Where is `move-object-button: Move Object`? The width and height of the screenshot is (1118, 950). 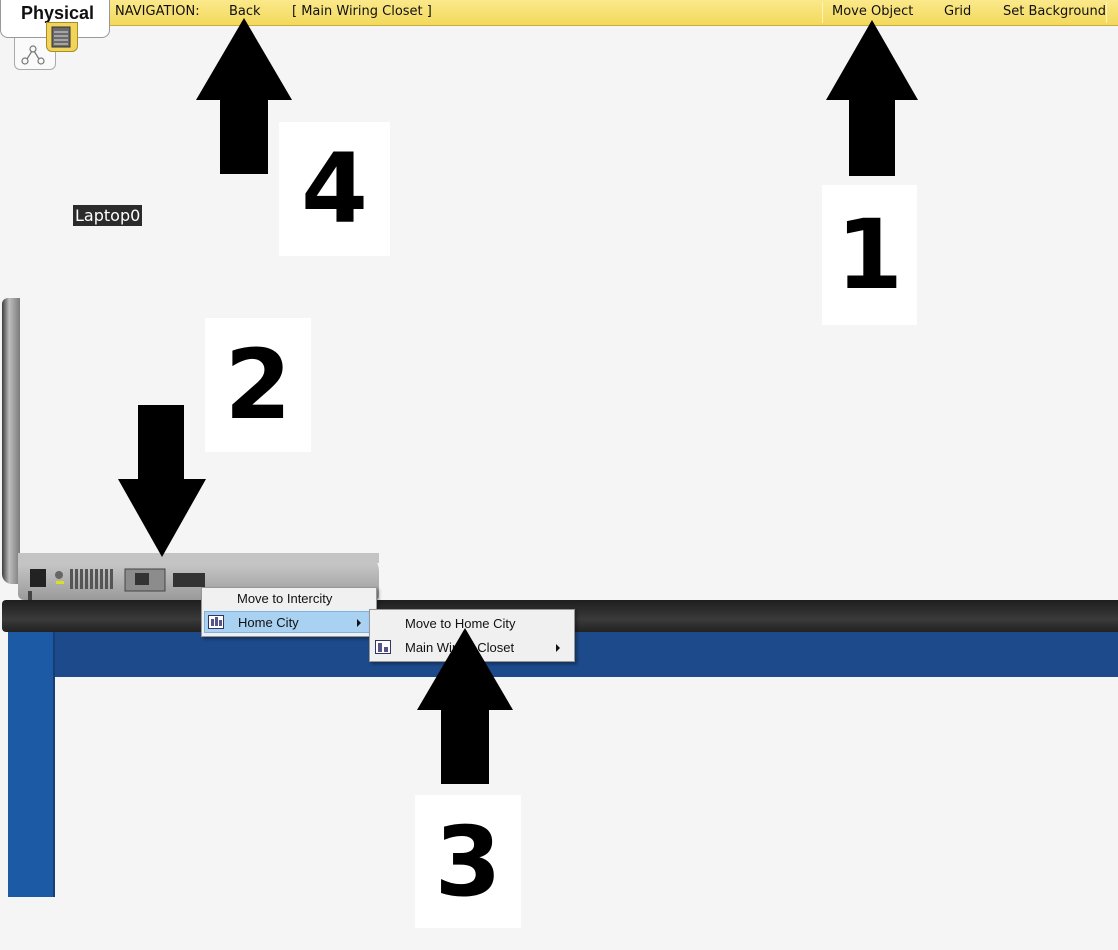
move-object-button: Move Object is located at coordinates (872, 11).